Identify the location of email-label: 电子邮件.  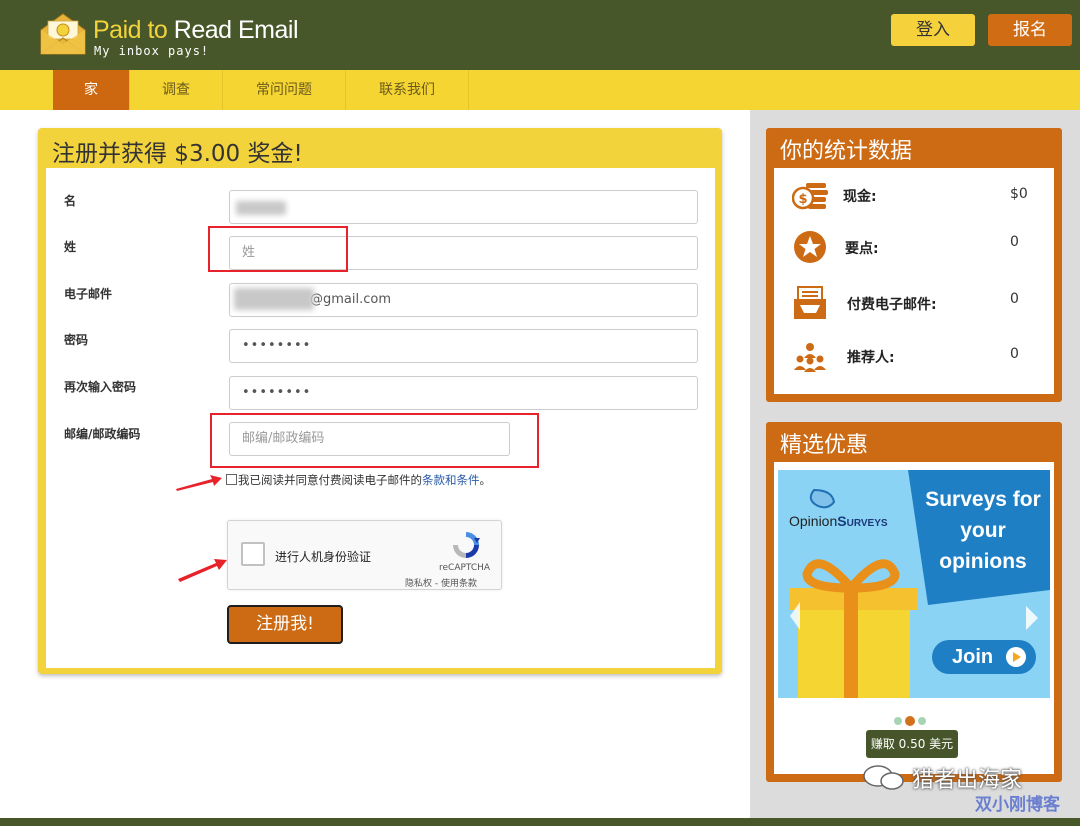
(88, 294).